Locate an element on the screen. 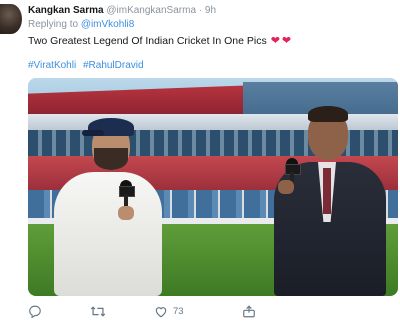 The image size is (400, 323). retweet-button is located at coordinates (98, 311).